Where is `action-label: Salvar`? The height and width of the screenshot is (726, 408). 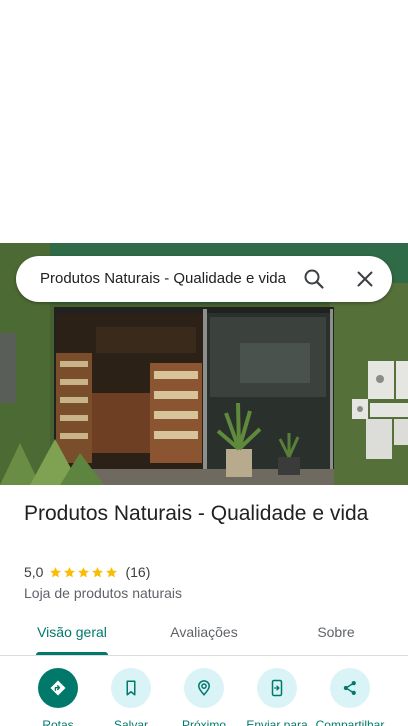
action-label: Salvar is located at coordinates (130, 722).